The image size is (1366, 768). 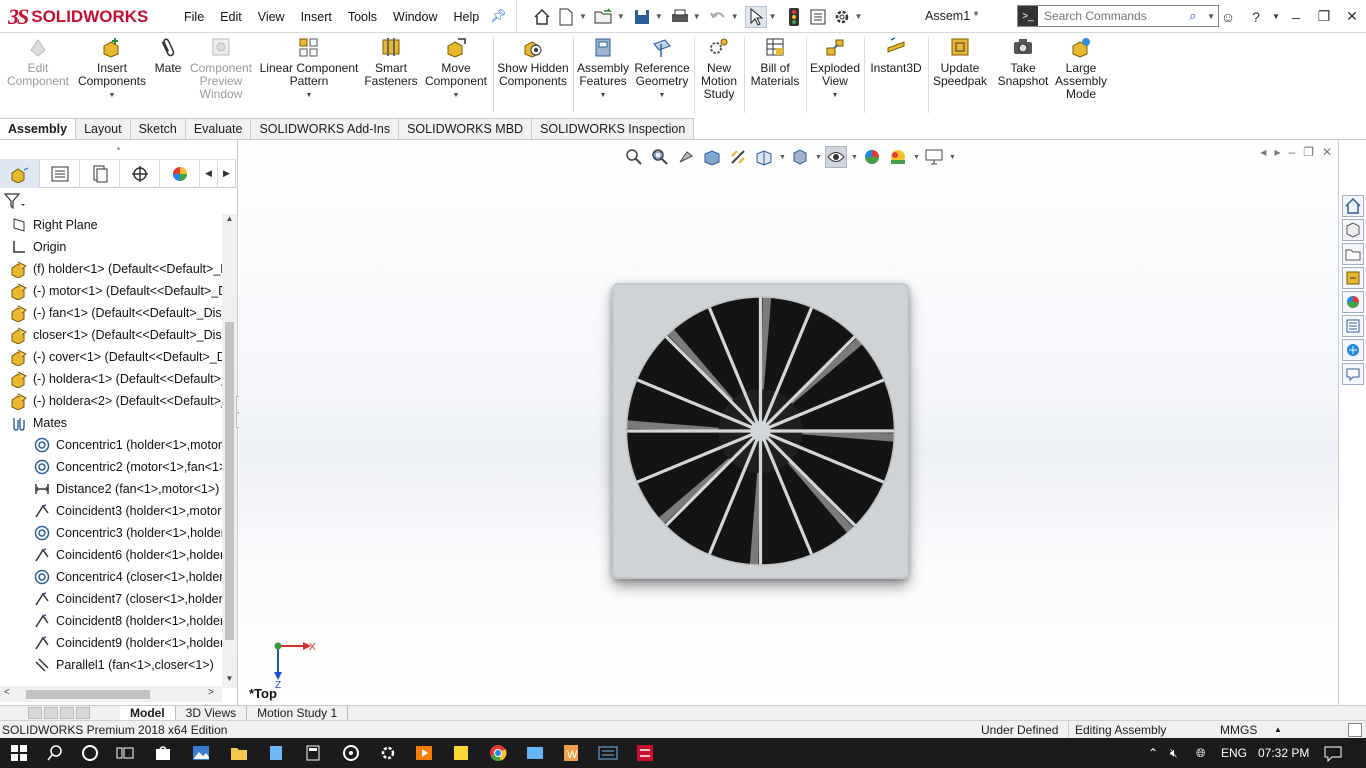 What do you see at coordinates (35, 712) in the screenshot?
I see `tab-first-icon` at bounding box center [35, 712].